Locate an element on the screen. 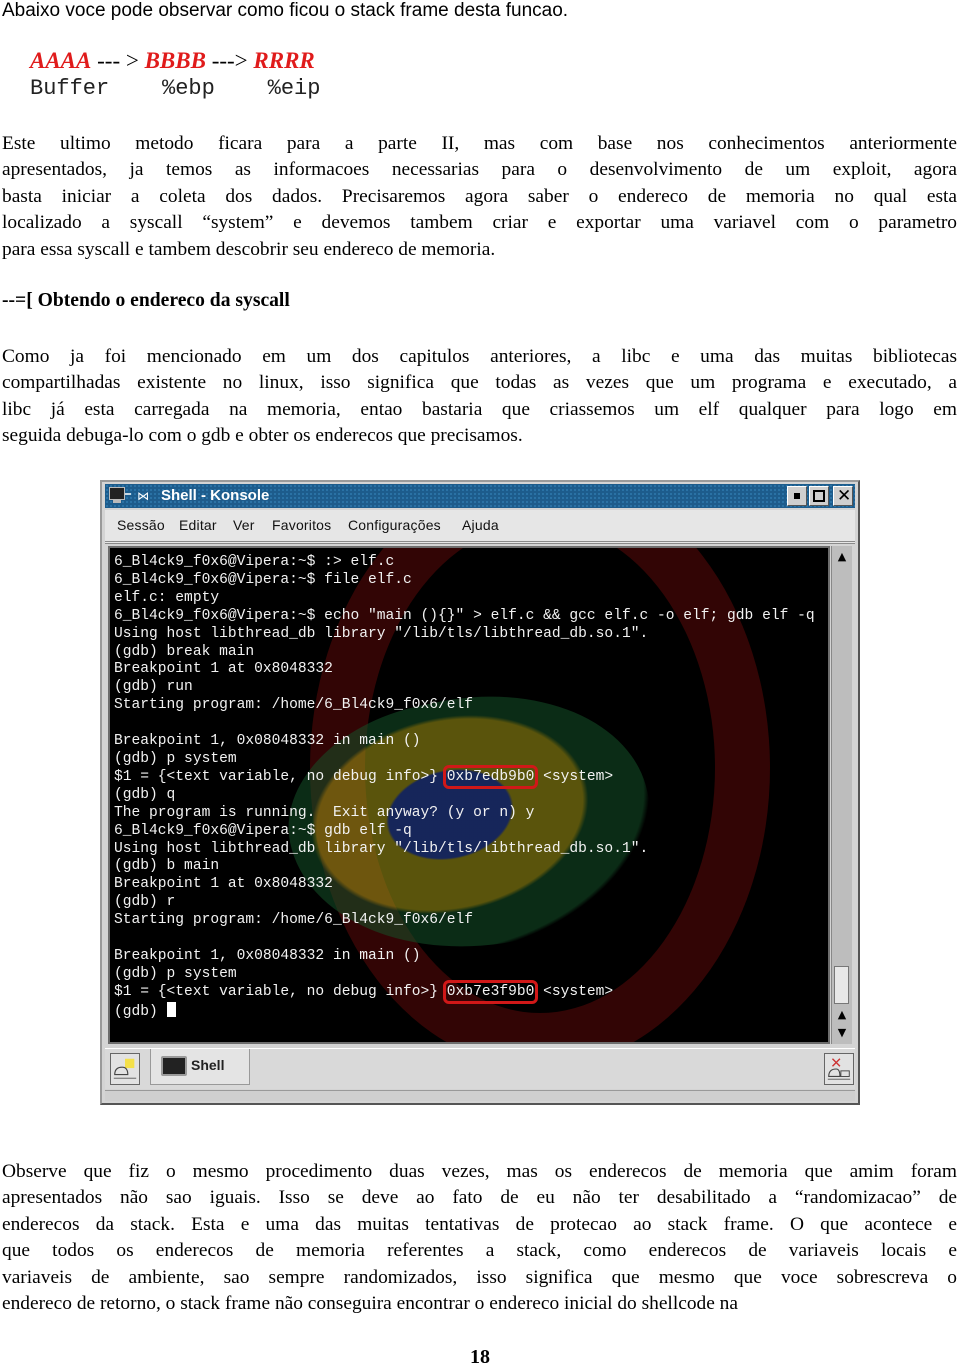 This screenshot has height=1369, width=960. window-title: Shell - Konsole is located at coordinates (215, 495).